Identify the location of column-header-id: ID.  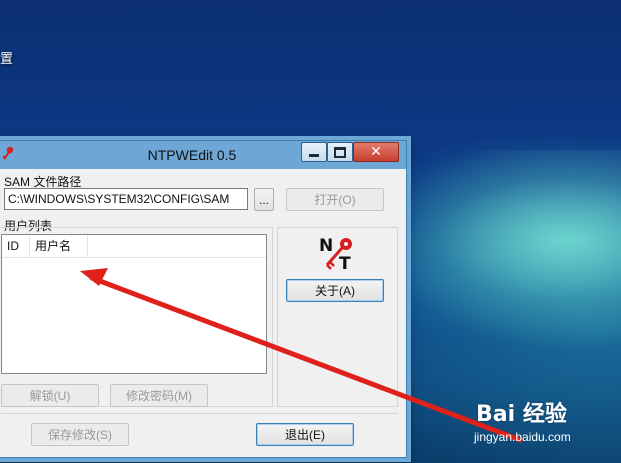
(16, 246).